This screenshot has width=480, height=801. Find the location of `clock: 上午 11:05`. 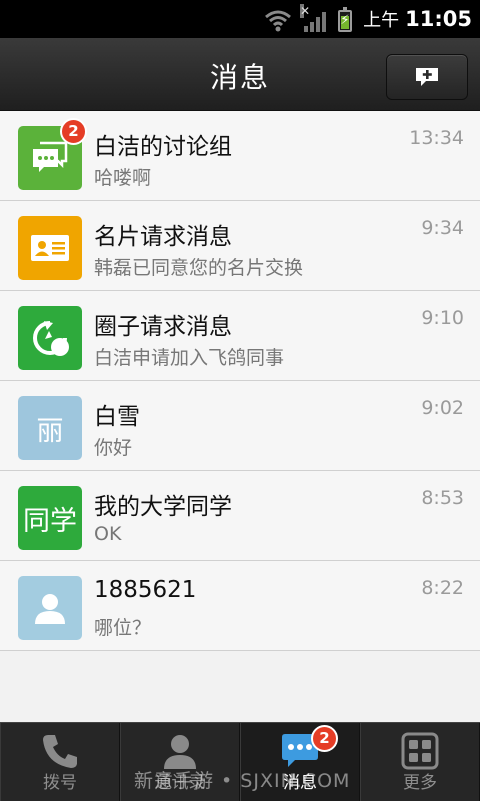

clock: 上午 11:05 is located at coordinates (417, 19).